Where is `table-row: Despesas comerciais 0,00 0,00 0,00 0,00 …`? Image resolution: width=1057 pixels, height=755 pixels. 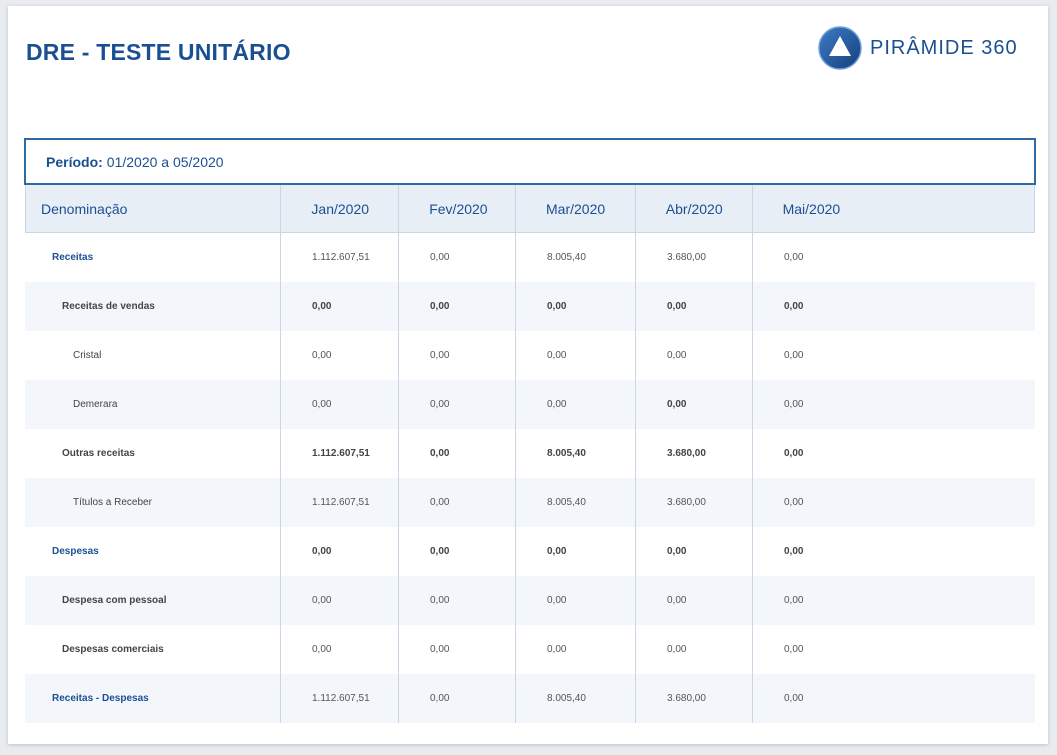
table-row: Despesas comerciais 0,00 0,00 0,00 0,00 … is located at coordinates (530, 649).